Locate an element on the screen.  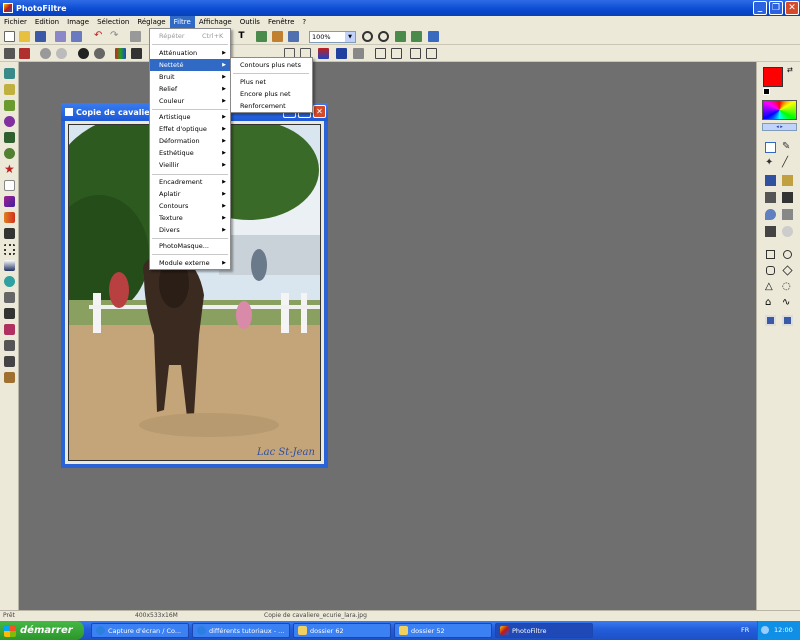
menu-item-vieillir: Vieillir ▶ is located at coordinates (190, 165).